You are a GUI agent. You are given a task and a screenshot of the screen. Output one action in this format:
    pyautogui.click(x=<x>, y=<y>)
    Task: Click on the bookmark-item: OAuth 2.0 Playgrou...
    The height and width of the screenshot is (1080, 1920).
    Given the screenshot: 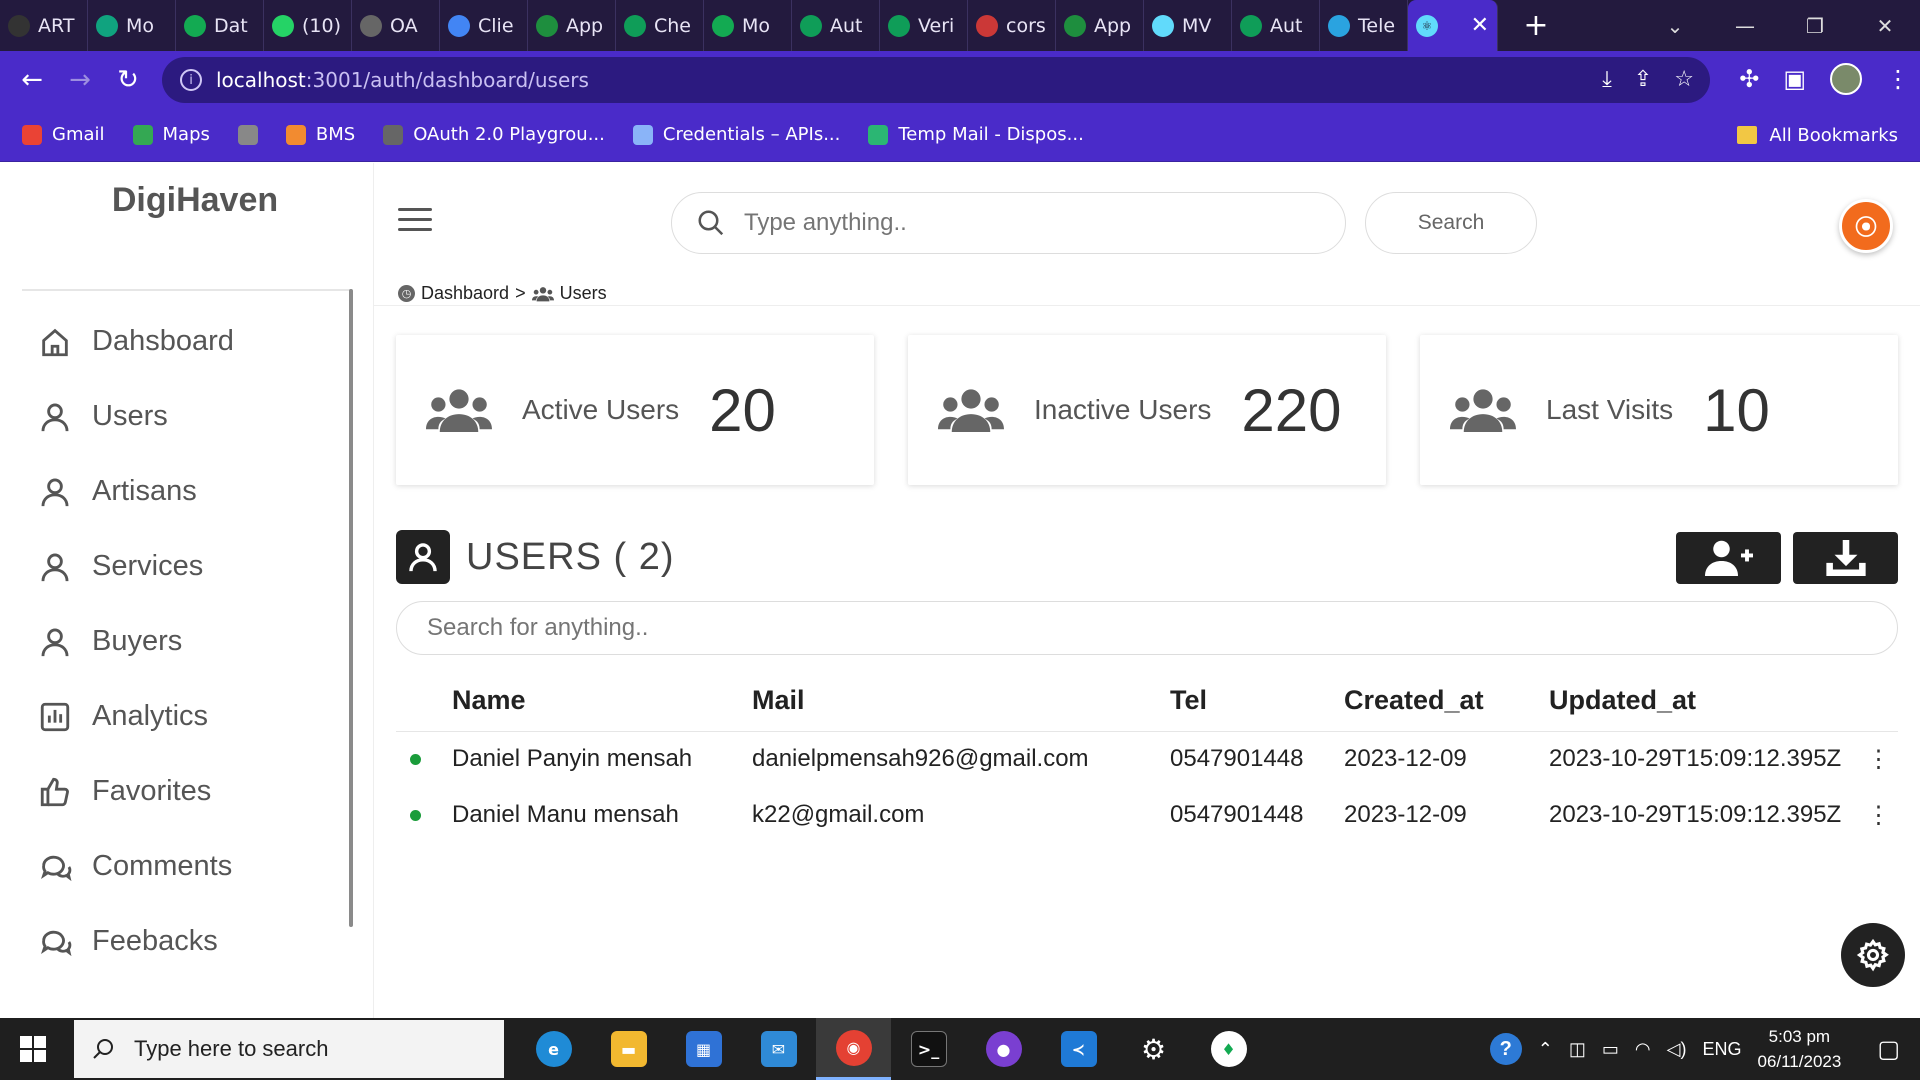 What is the action you would take?
    pyautogui.click(x=494, y=134)
    